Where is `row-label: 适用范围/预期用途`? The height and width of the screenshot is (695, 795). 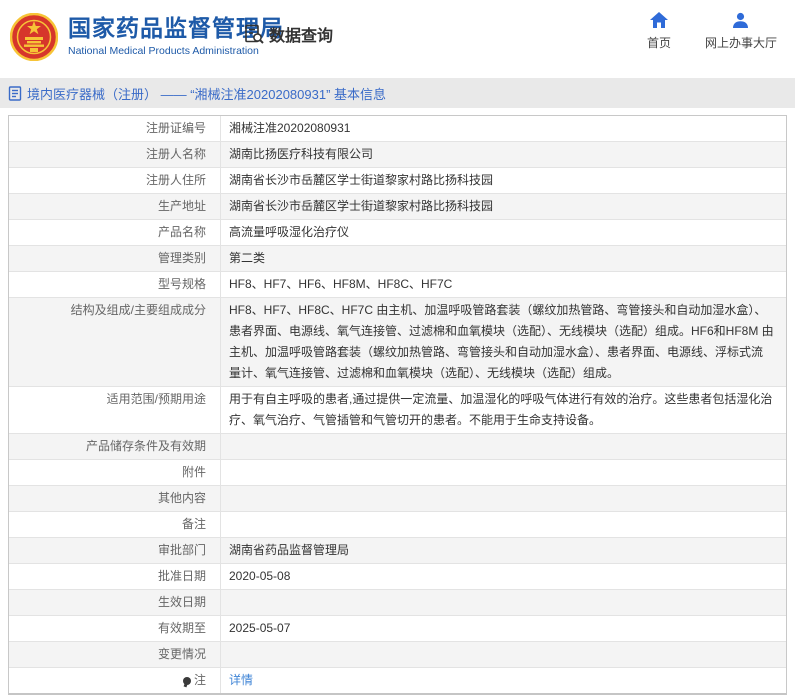 row-label: 适用范围/预期用途 is located at coordinates (115, 410).